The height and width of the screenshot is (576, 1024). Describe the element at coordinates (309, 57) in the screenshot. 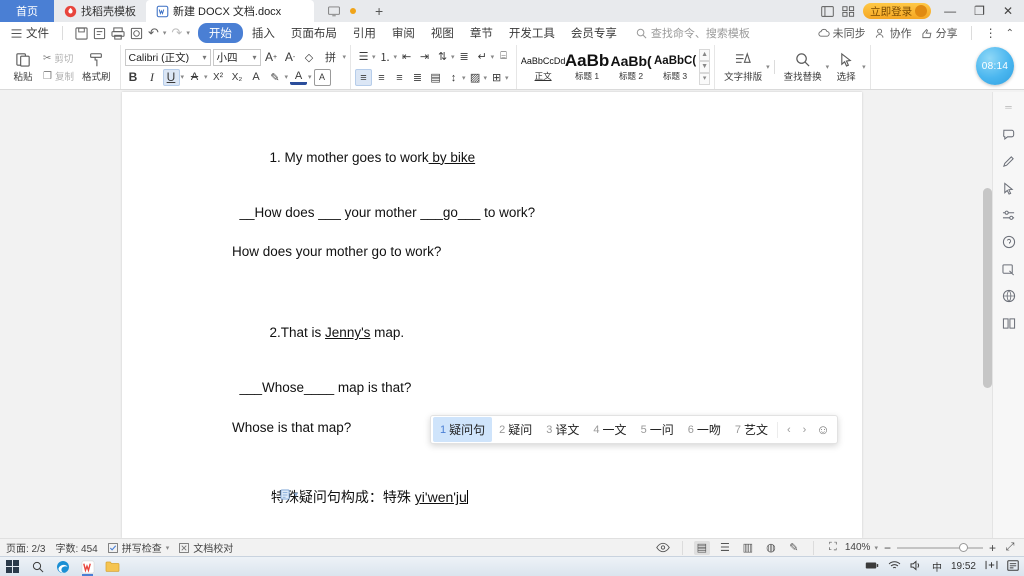

I see `clear-format-icon: ◇` at that location.